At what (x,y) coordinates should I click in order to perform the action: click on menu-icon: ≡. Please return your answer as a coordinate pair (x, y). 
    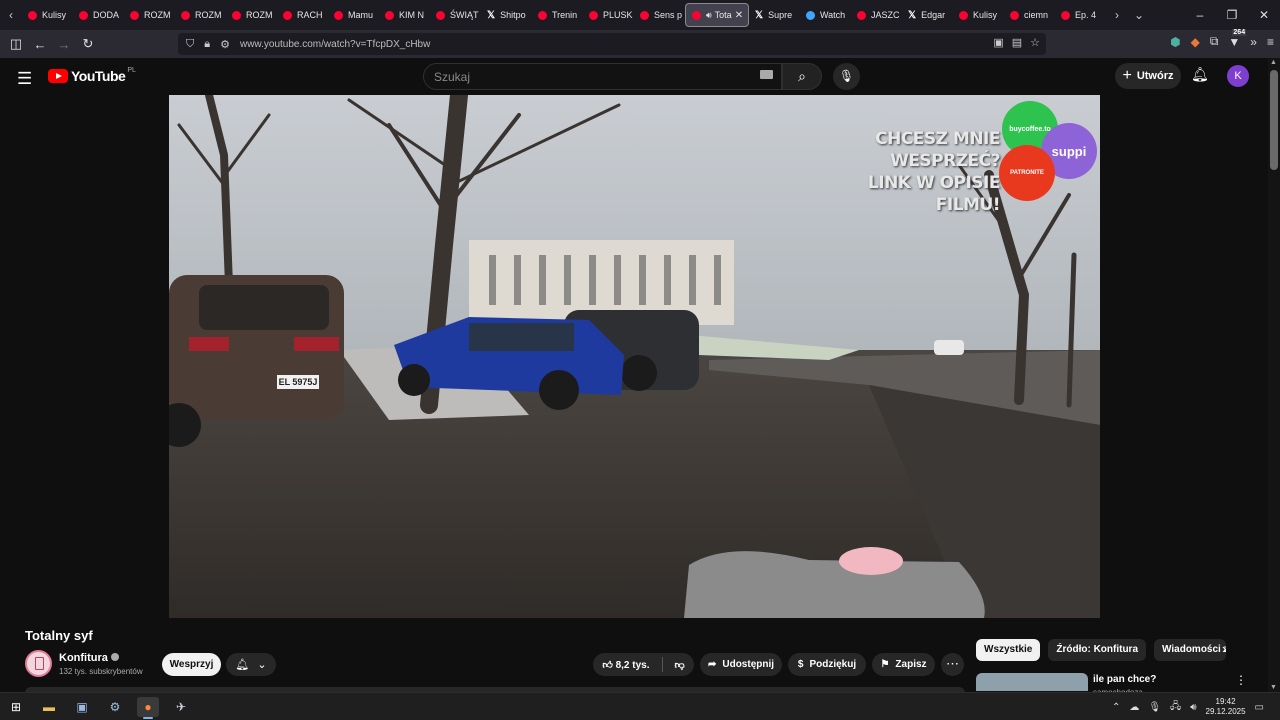
    Looking at the image, I should click on (1270, 42).